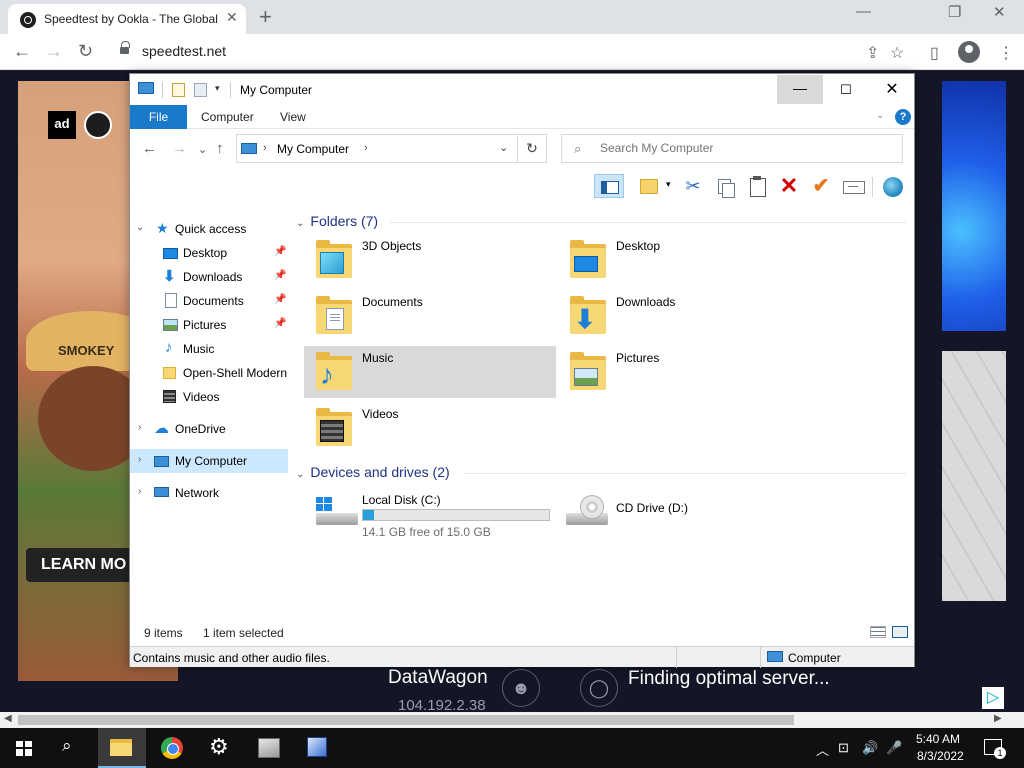 This screenshot has height=768, width=1024. Describe the element at coordinates (821, 186) in the screenshot. I see `properties-check-icon: ✔` at that location.